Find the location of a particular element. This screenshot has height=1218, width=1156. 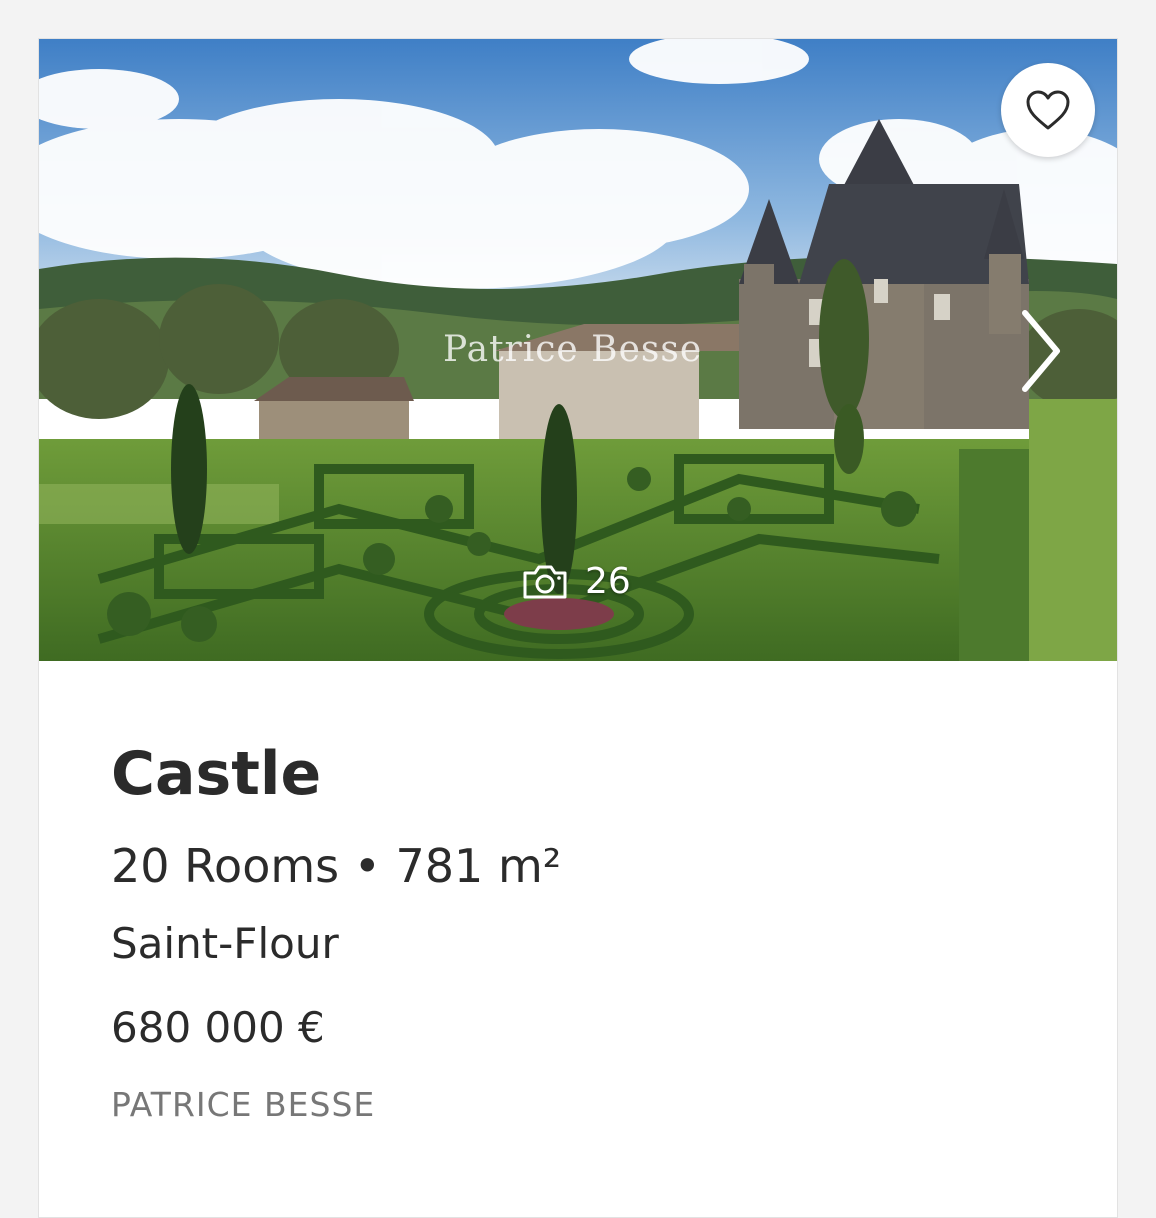

favorite-button is located at coordinates (1048, 110).